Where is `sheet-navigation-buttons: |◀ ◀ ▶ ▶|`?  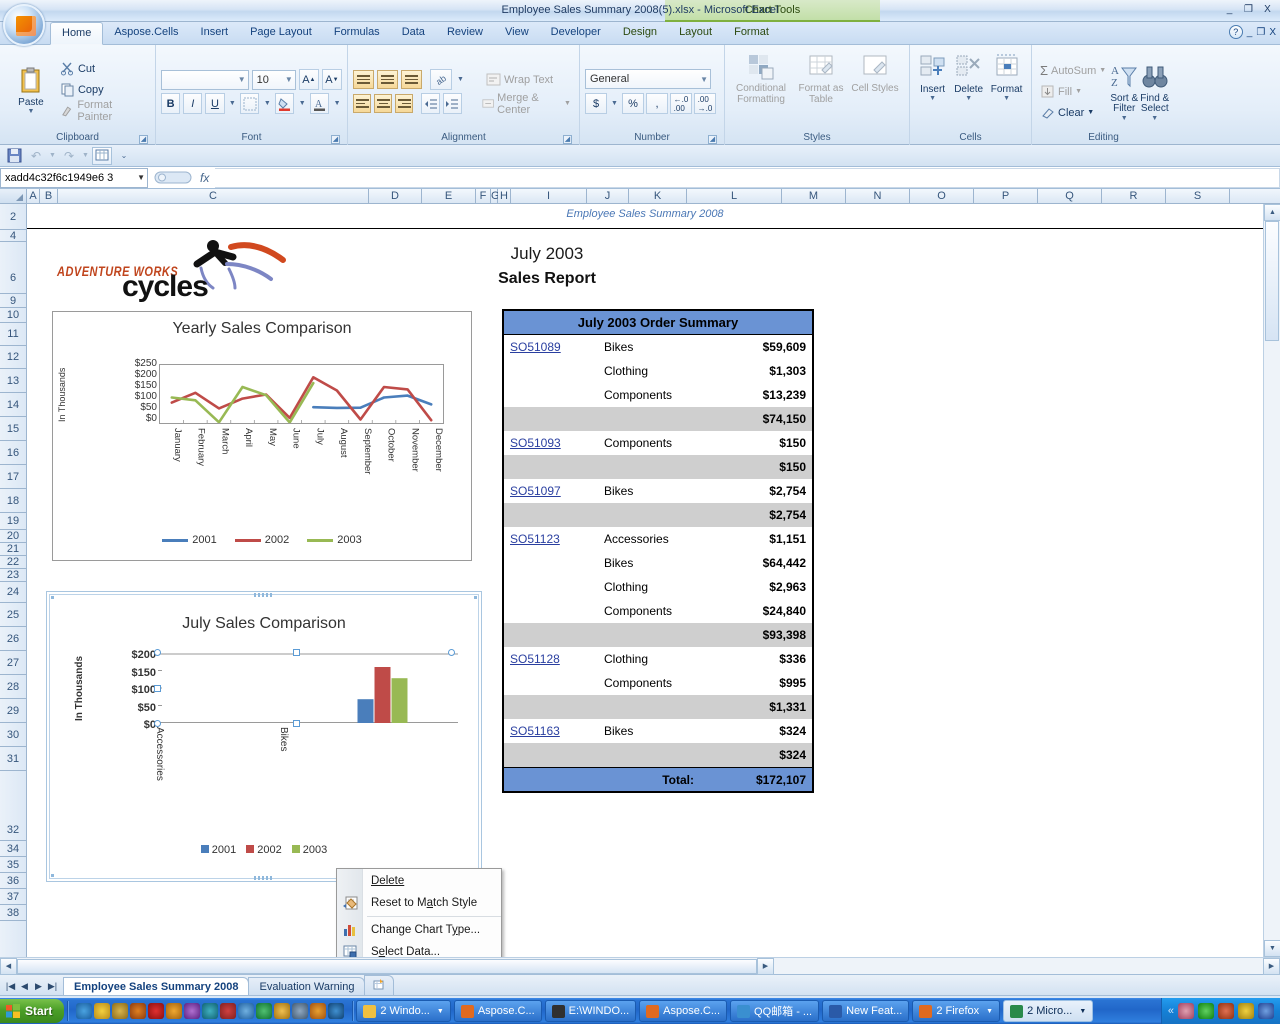
sheet-navigation-buttons: |◀ ◀ ▶ ▶| is located at coordinates (31, 988).